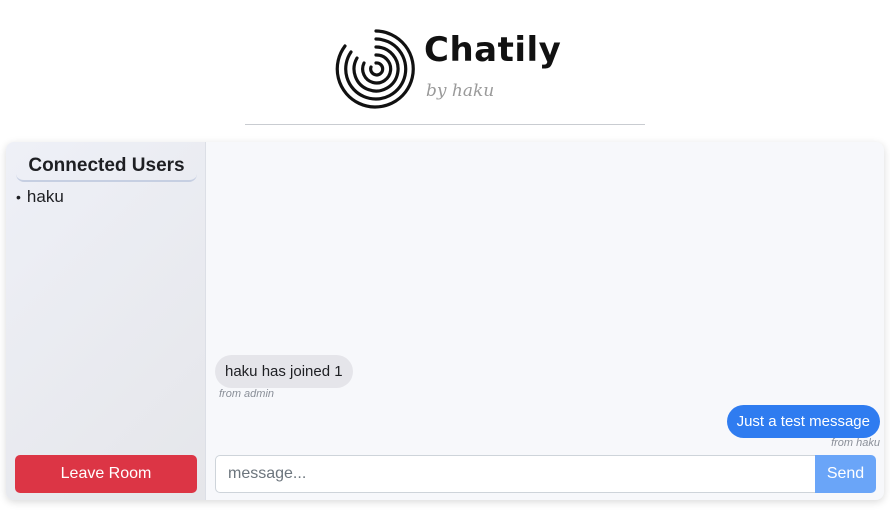 This screenshot has height=516, width=890. I want to click on app-byline: by haku, so click(460, 91).